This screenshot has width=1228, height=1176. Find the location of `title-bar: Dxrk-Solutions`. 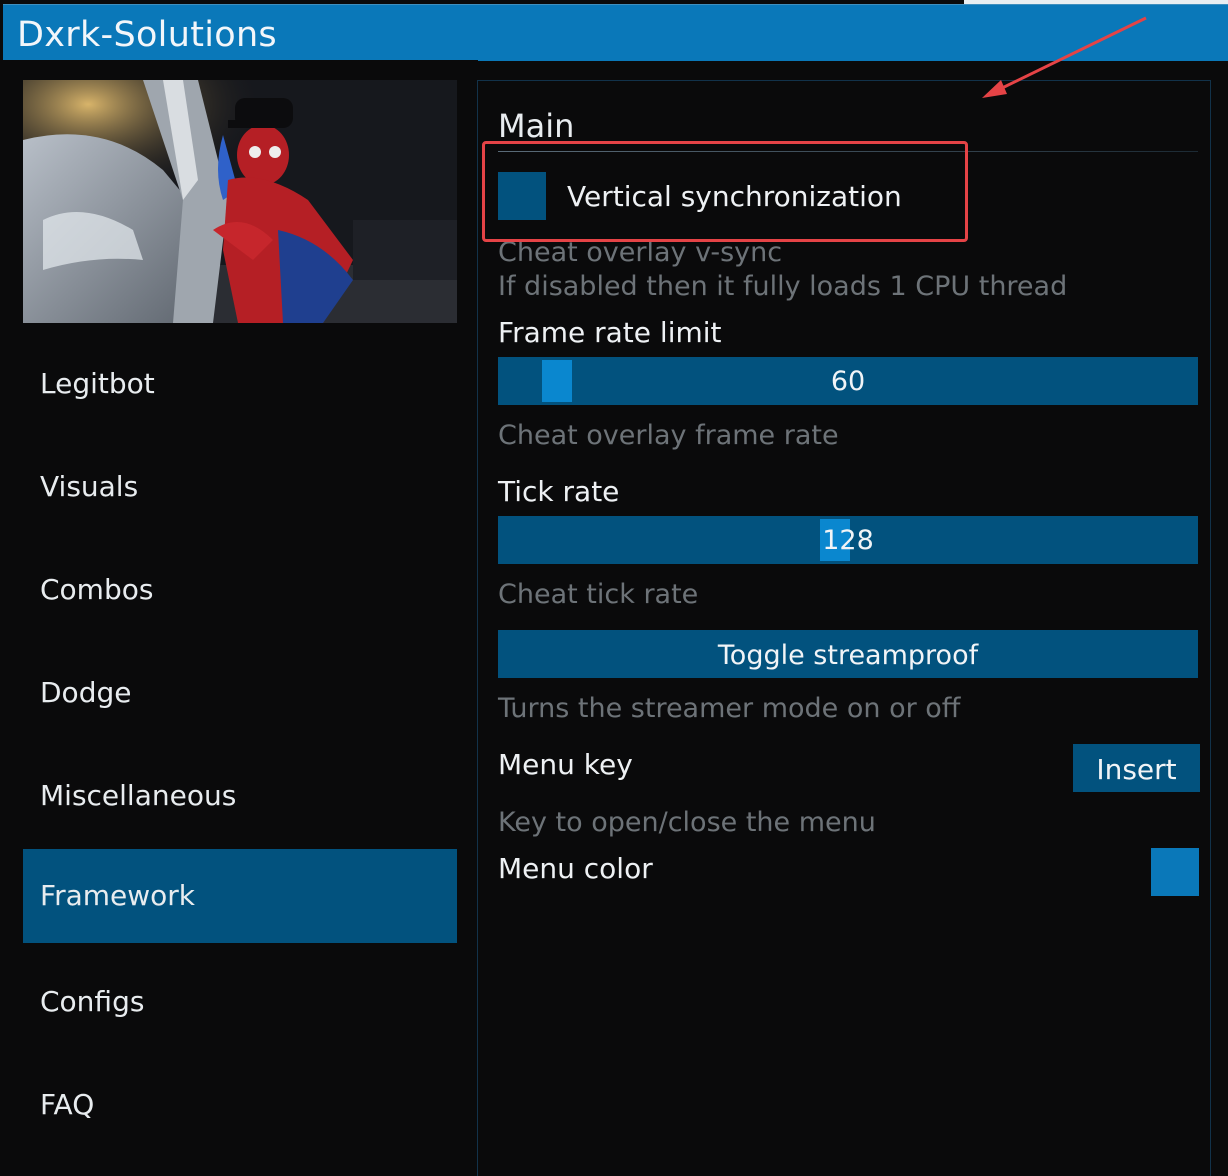

title-bar: Dxrk-Solutions is located at coordinates (615, 32).